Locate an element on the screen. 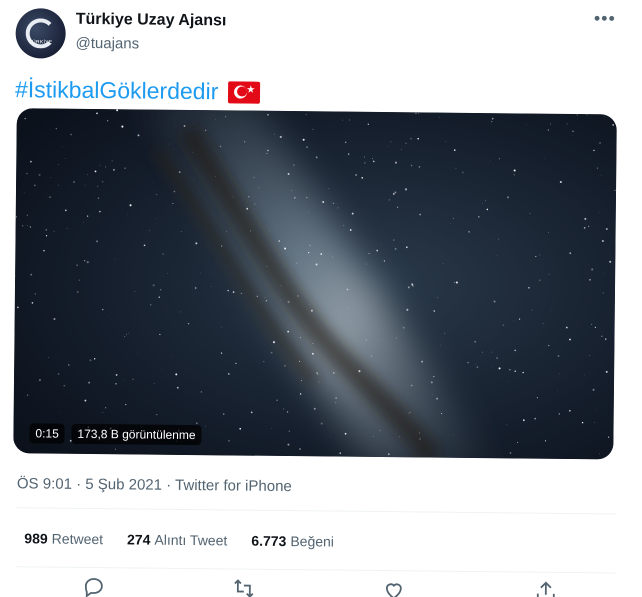 The width and height of the screenshot is (642, 597). retweet-stat: 989 Retweet is located at coordinates (63, 538).